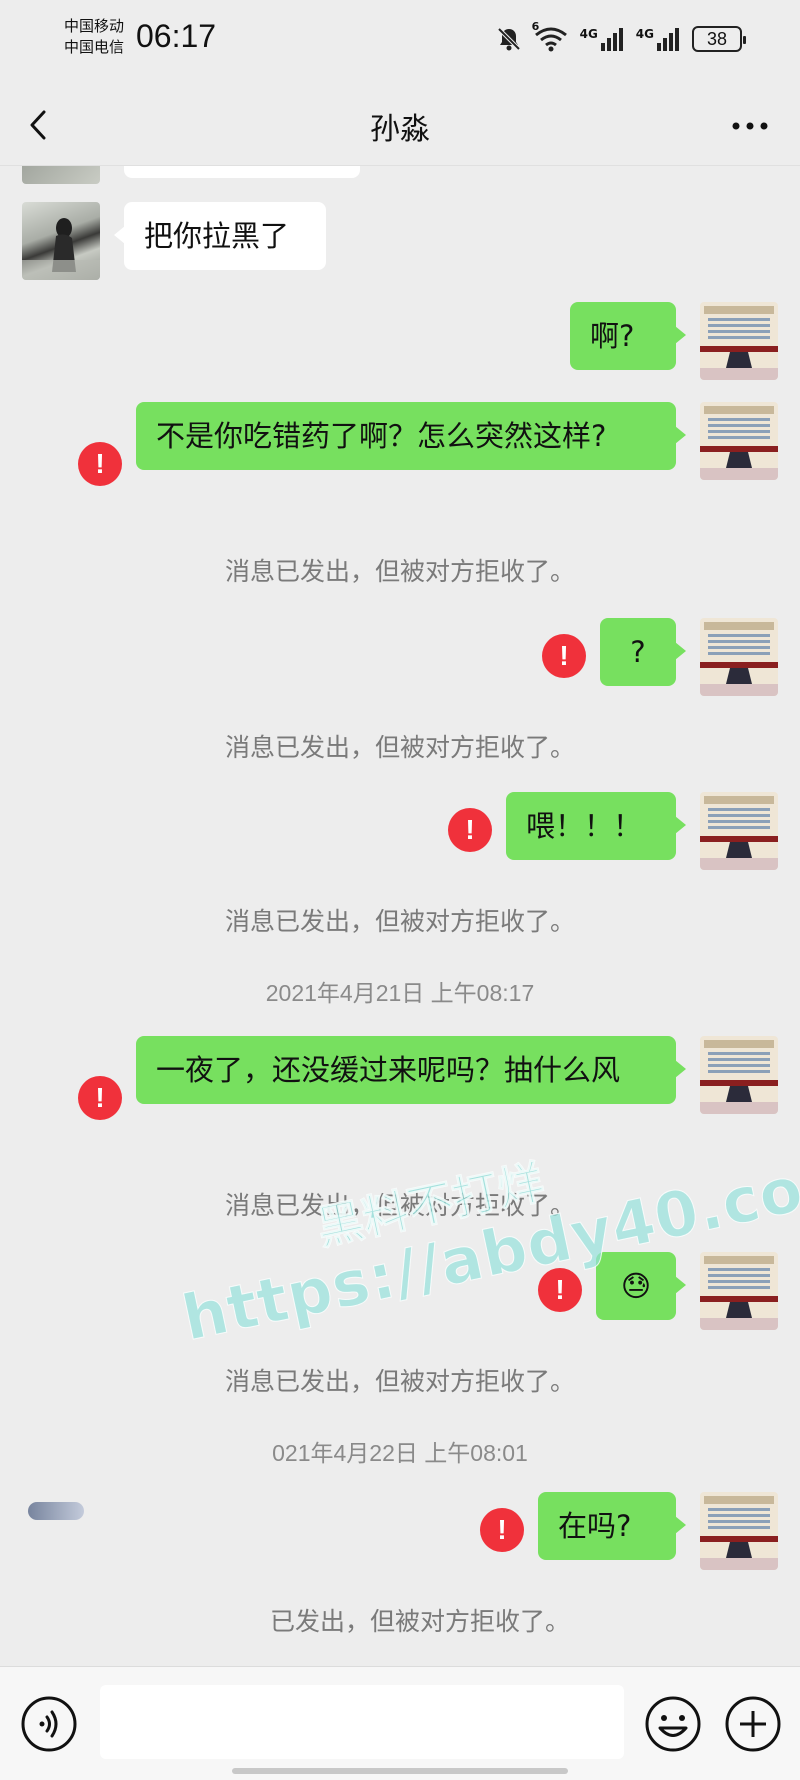  Describe the element at coordinates (628, 336) in the screenshot. I see `message-bubble: 啊?` at that location.